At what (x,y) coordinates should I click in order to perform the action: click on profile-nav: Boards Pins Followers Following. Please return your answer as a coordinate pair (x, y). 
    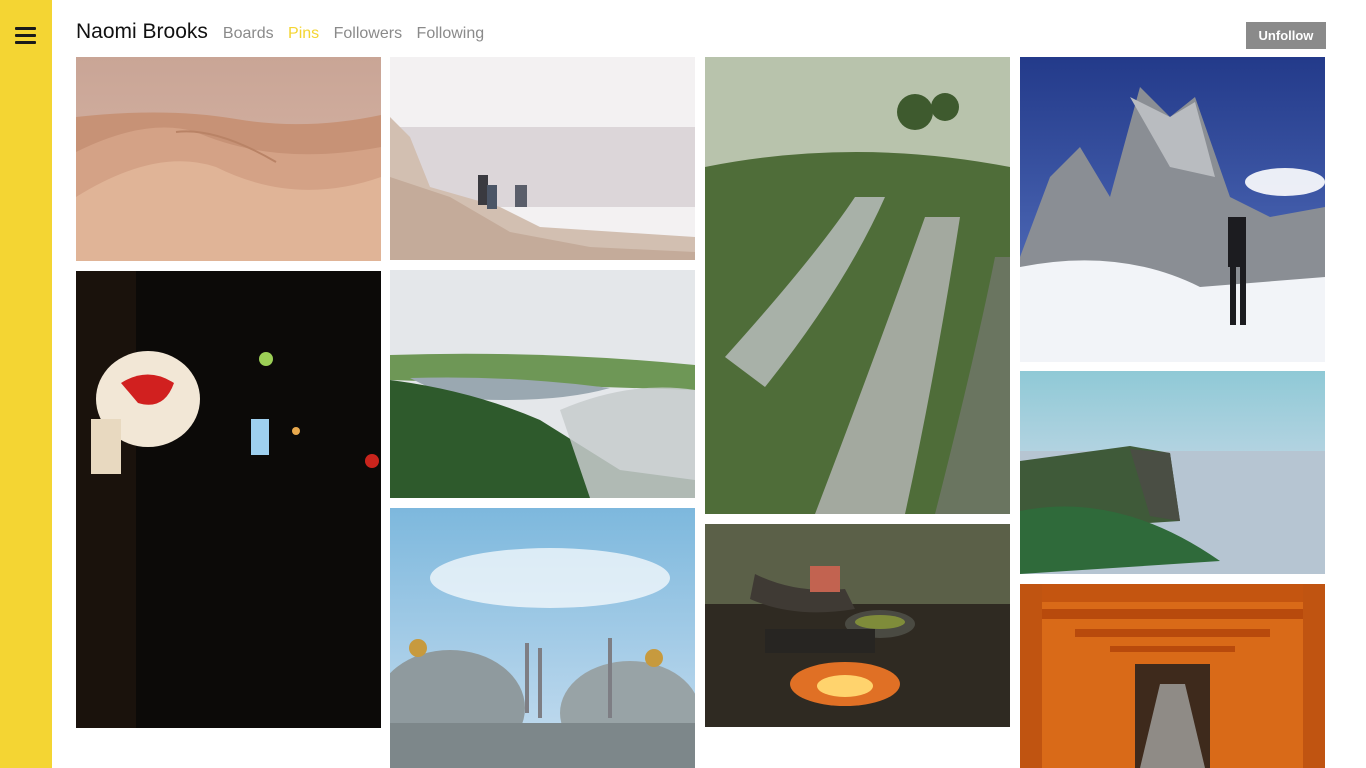
    Looking at the image, I should click on (358, 34).